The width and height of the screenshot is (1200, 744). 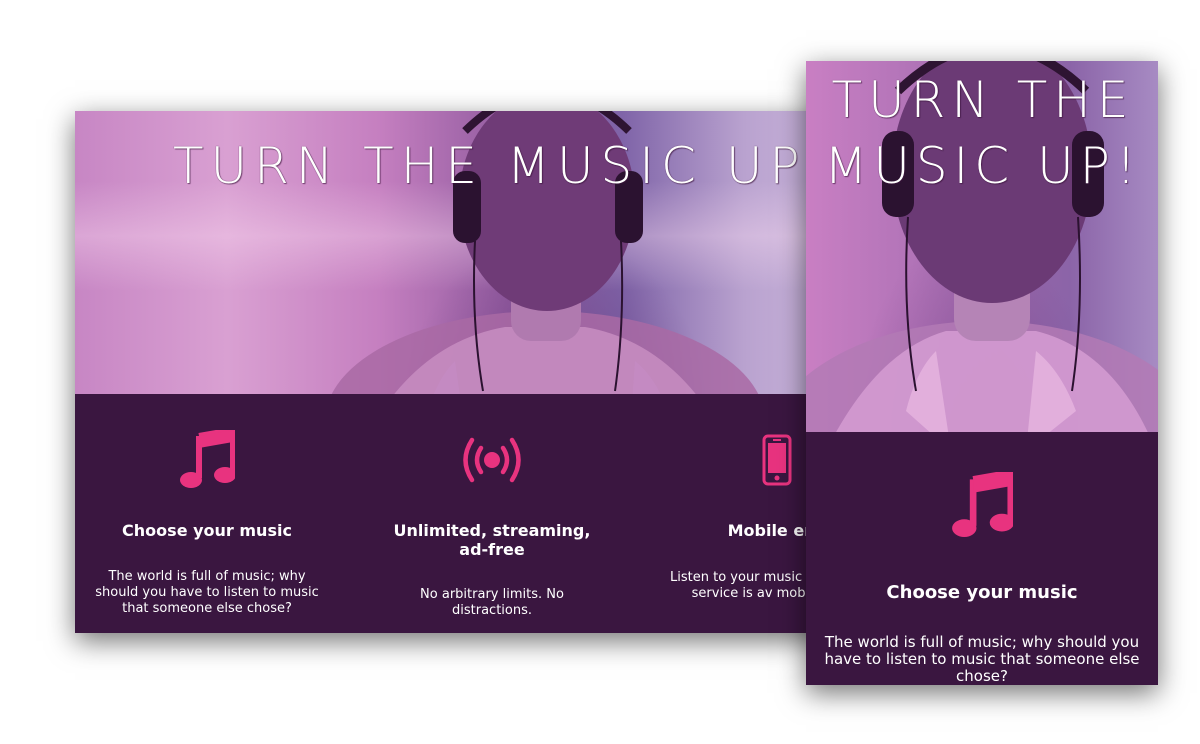 I want to click on hero-title-line: TURN THE, so click(x=983, y=100).